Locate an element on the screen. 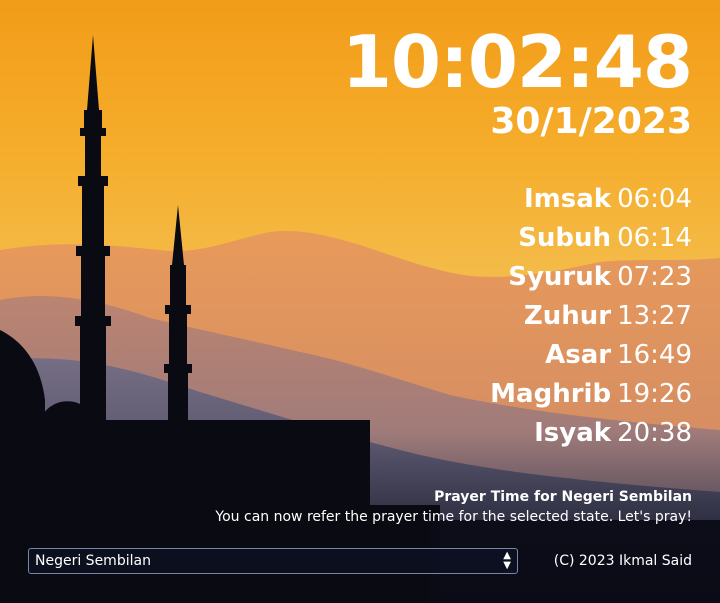 This screenshot has height=603, width=720. clock-panel: 10:02:48 30/1/2023 is located at coordinates (517, 81).